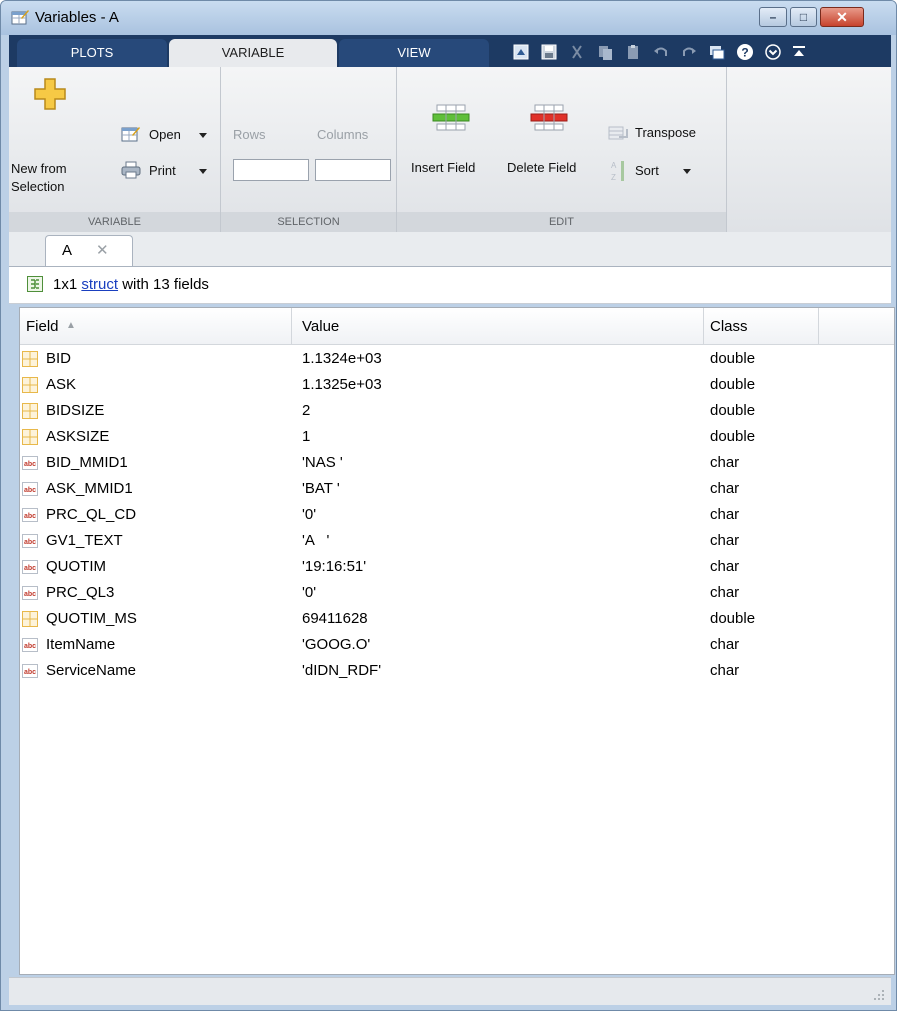 This screenshot has width=897, height=1011. What do you see at coordinates (321, 326) in the screenshot?
I see `value-header-label: Value` at bounding box center [321, 326].